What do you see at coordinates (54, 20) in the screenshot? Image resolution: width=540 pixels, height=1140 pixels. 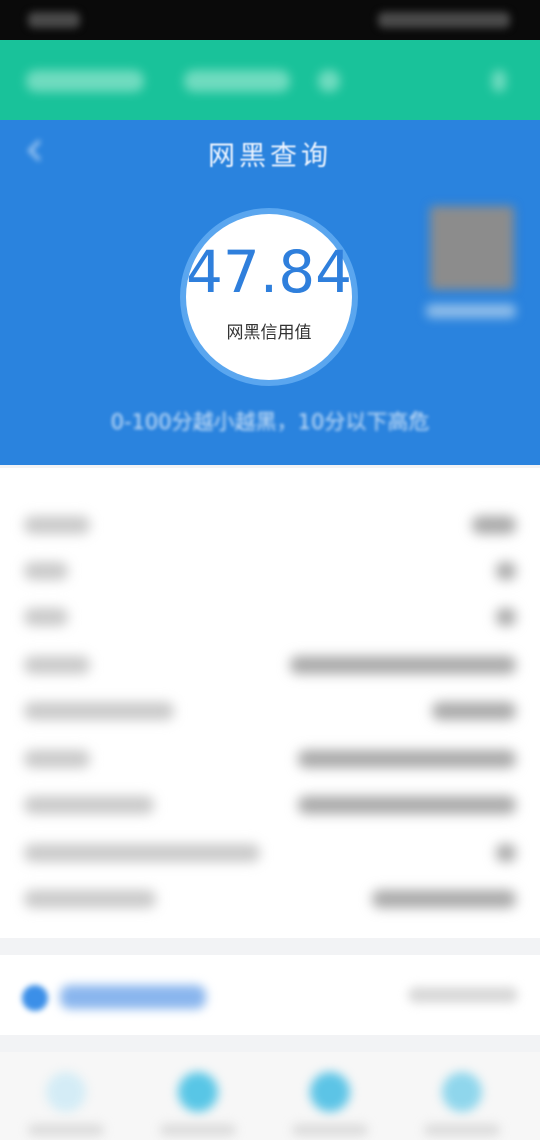 I see `status-time` at bounding box center [54, 20].